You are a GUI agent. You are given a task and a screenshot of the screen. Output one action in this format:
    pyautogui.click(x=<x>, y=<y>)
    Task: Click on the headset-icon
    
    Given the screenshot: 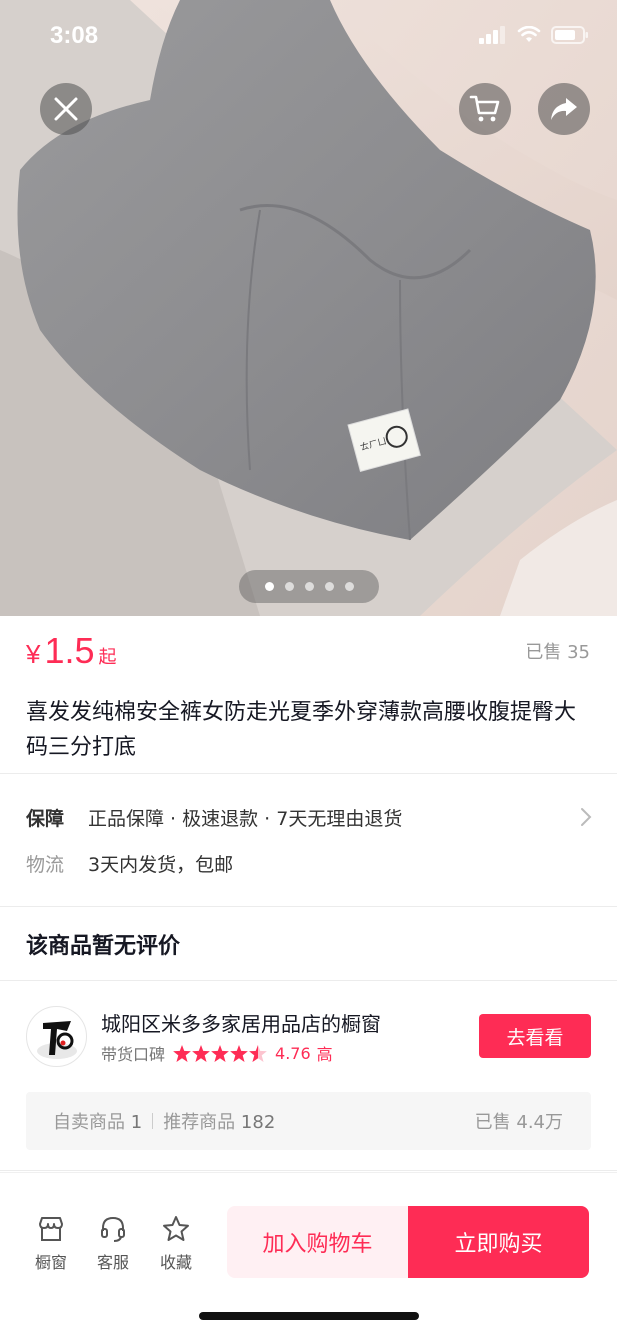 What is the action you would take?
    pyautogui.click(x=113, y=1229)
    